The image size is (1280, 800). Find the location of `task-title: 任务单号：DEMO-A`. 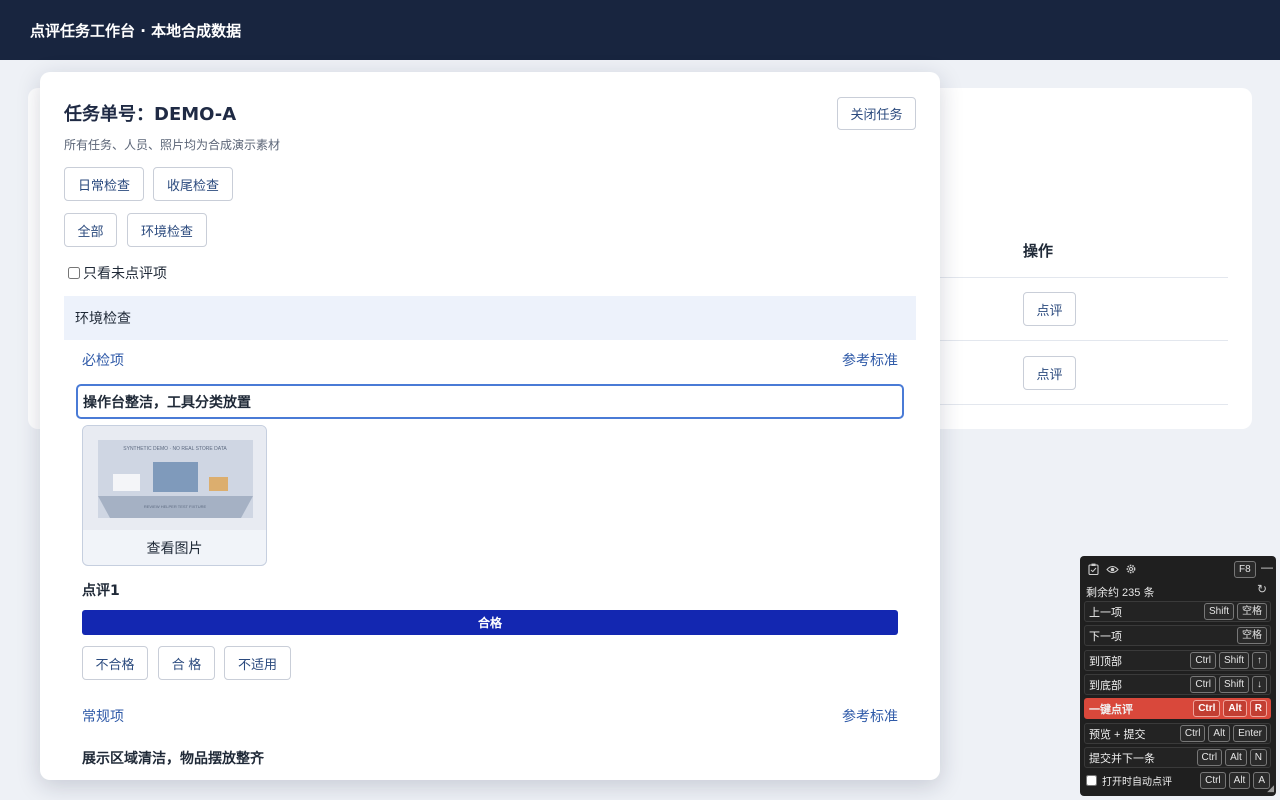

task-title: 任务单号：DEMO-A is located at coordinates (150, 114).